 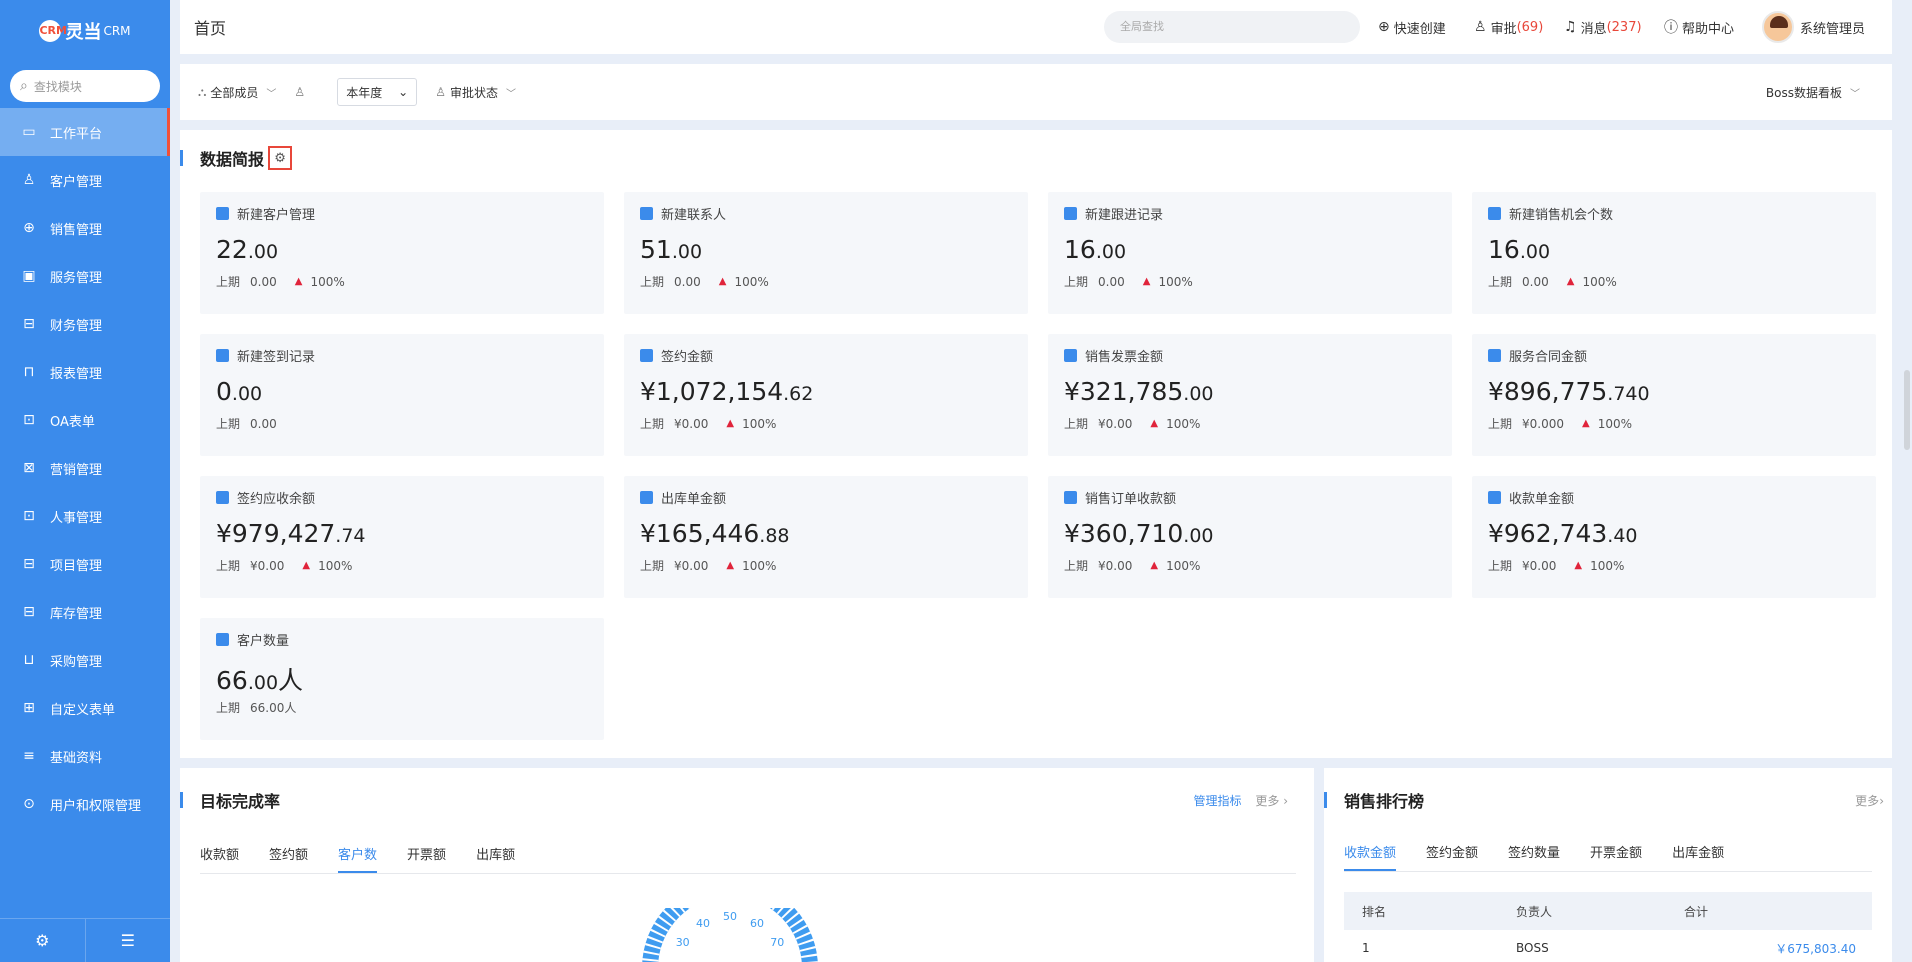 I want to click on sidebar-item-3: ▣ 服务管理, so click(x=85, y=276).